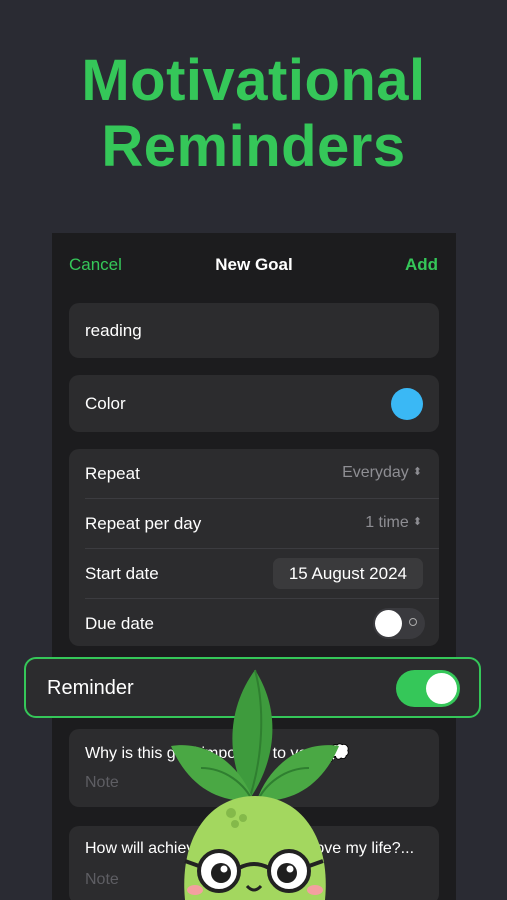 The height and width of the screenshot is (900, 507). I want to click on repeat-picker: Everyday ⬍, so click(382, 473).